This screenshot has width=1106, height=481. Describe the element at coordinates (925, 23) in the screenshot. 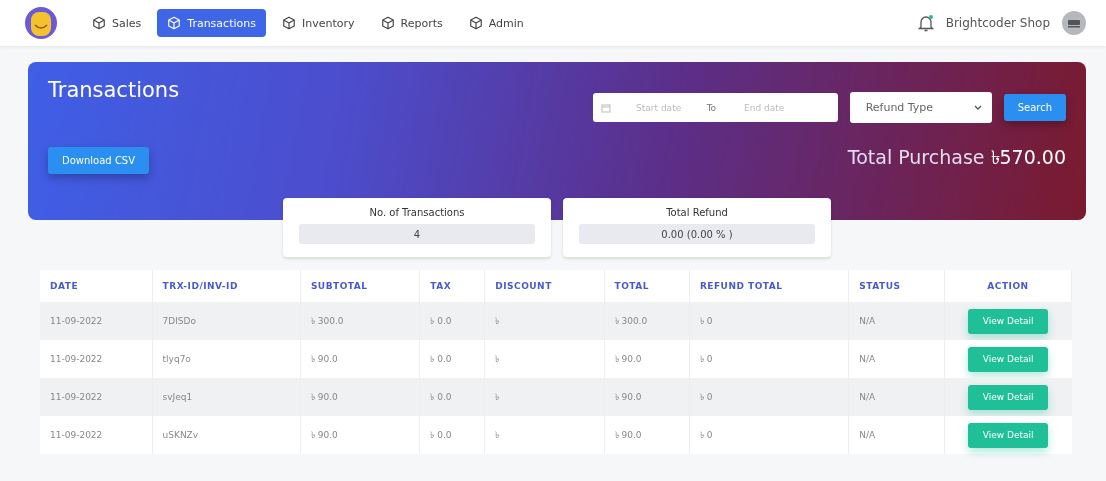

I see `bell-icon` at that location.